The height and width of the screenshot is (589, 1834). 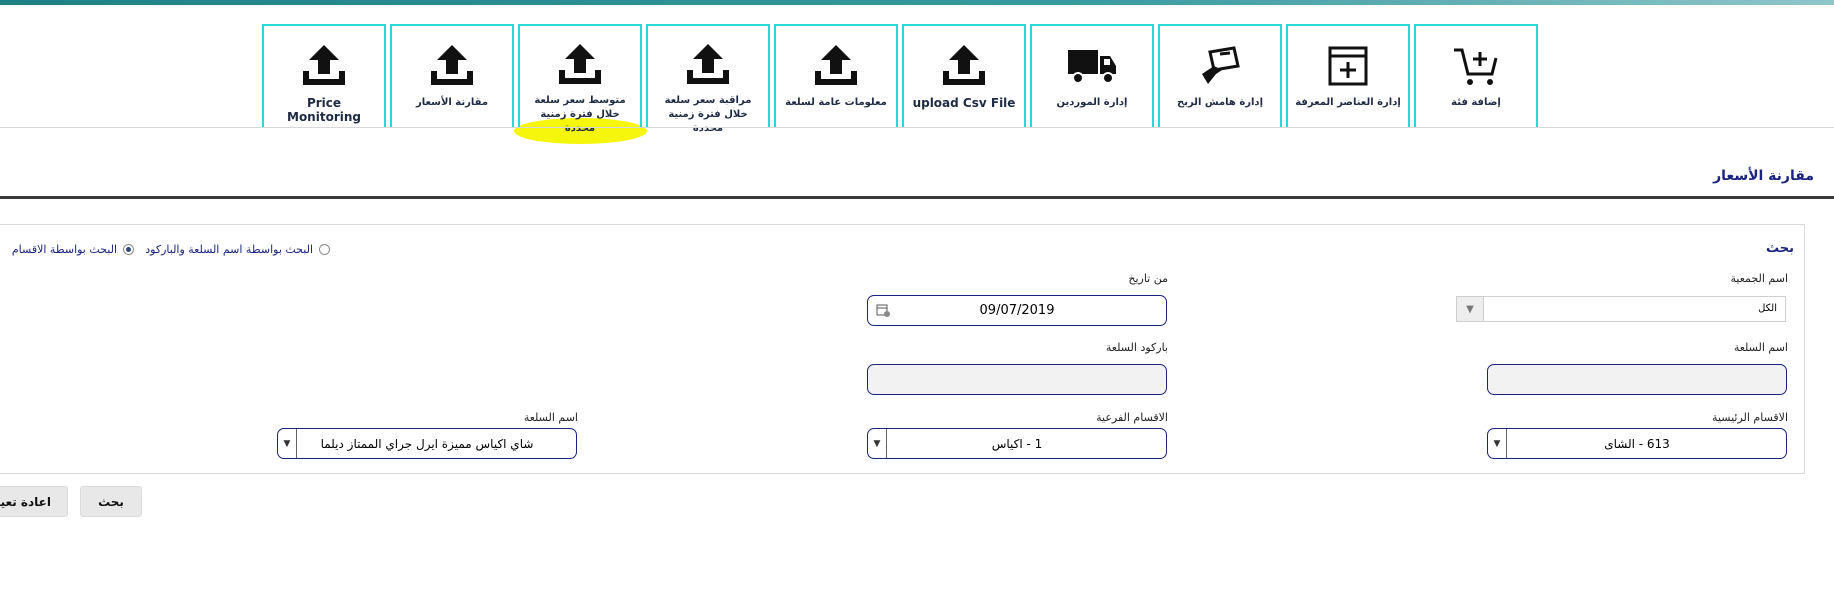 I want to click on window-plus-icon, so click(x=1348, y=66).